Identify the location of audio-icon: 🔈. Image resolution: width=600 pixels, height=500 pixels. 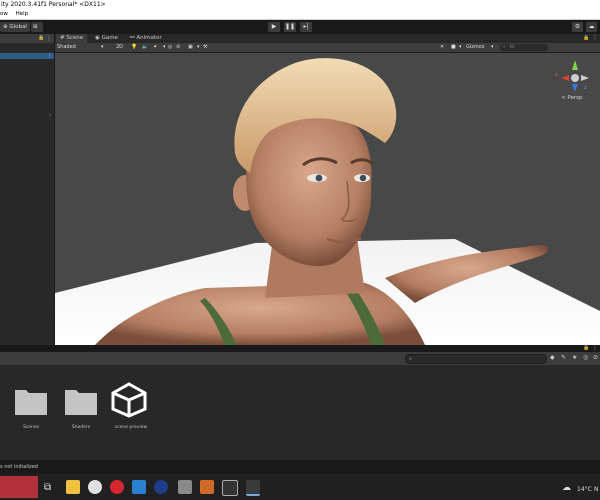
(145, 47).